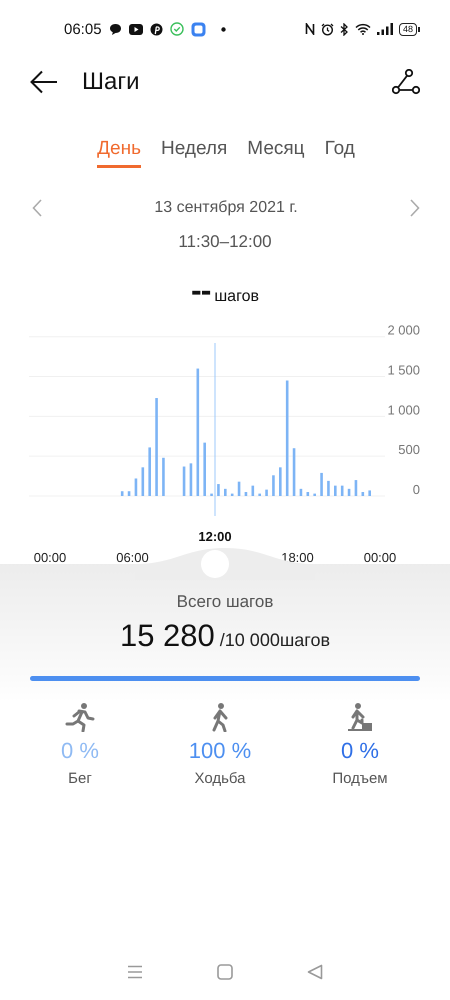 The height and width of the screenshot is (1000, 450). Describe the element at coordinates (276, 153) in the screenshot. I see `period-tab: Месяц` at that location.